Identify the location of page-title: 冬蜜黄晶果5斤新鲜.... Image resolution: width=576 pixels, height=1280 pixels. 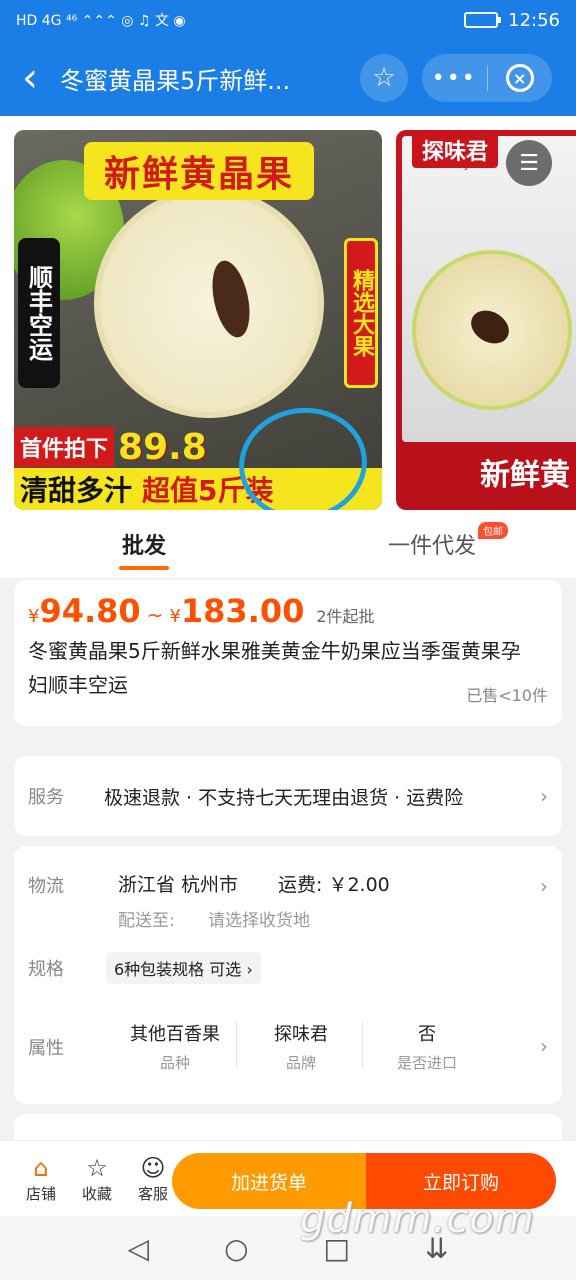
(175, 80).